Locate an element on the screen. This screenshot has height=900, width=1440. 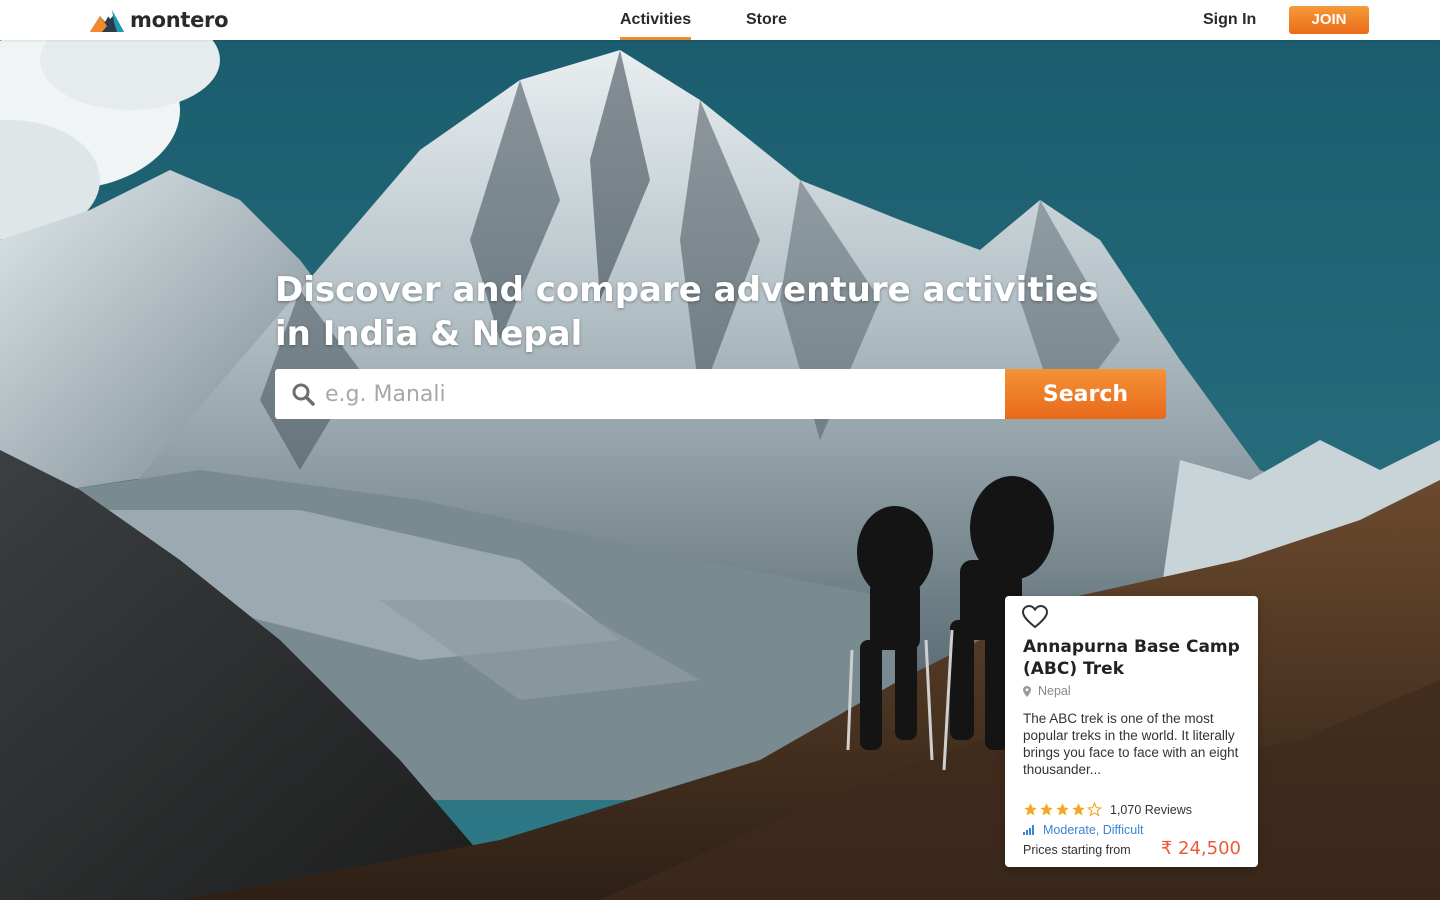
card-price-row: Prices starting from ₹ 24,500 is located at coordinates (1132, 848).